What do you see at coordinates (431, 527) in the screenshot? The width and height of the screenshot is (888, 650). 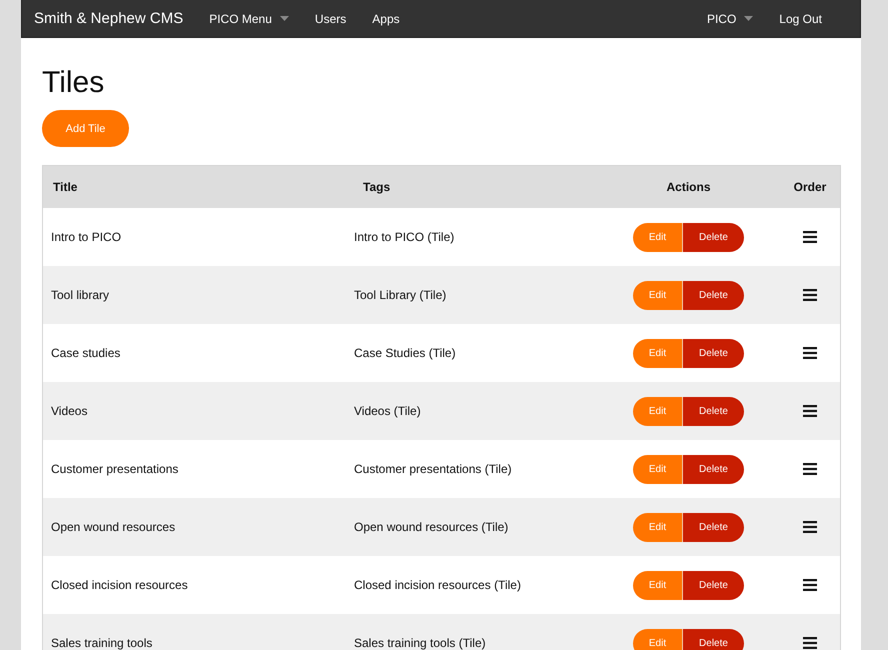 I see `table-cell-text: Open wound resources (Tile)` at bounding box center [431, 527].